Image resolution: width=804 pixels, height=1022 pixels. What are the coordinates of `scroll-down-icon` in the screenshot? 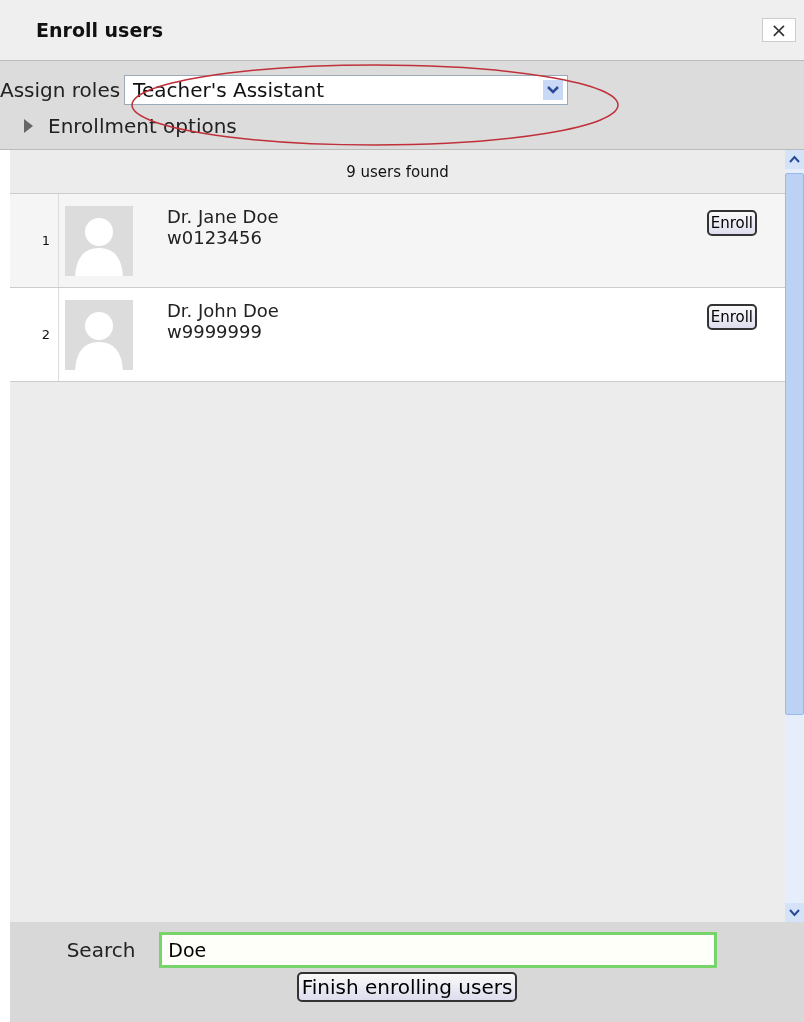 It's located at (794, 912).